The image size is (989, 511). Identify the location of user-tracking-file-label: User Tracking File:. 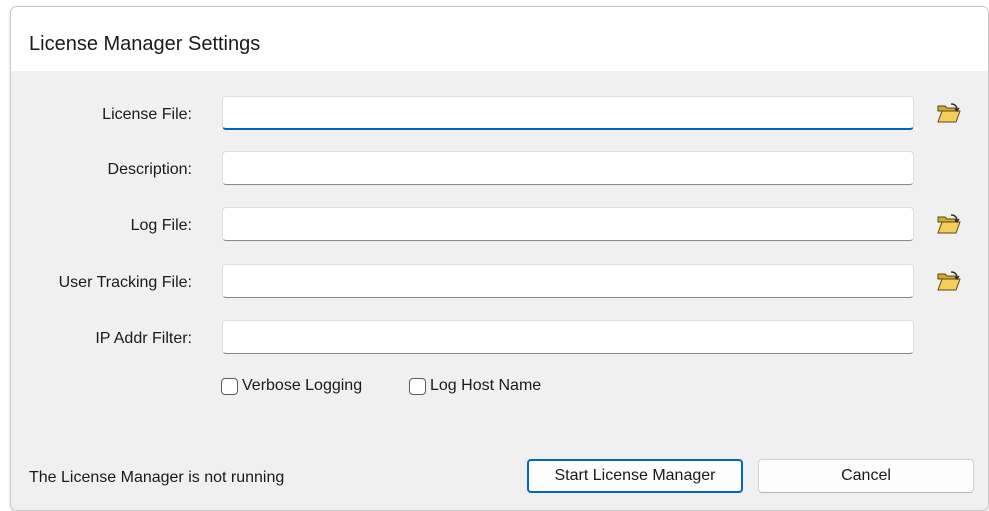
(125, 282).